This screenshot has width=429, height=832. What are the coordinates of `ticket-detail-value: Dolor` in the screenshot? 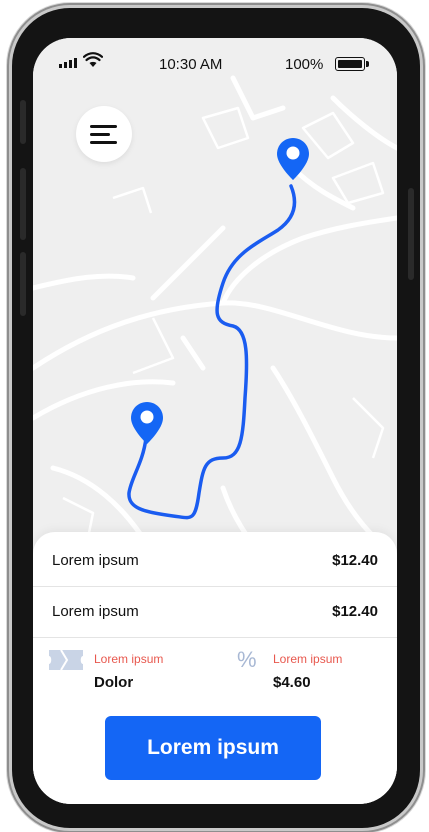 It's located at (114, 682).